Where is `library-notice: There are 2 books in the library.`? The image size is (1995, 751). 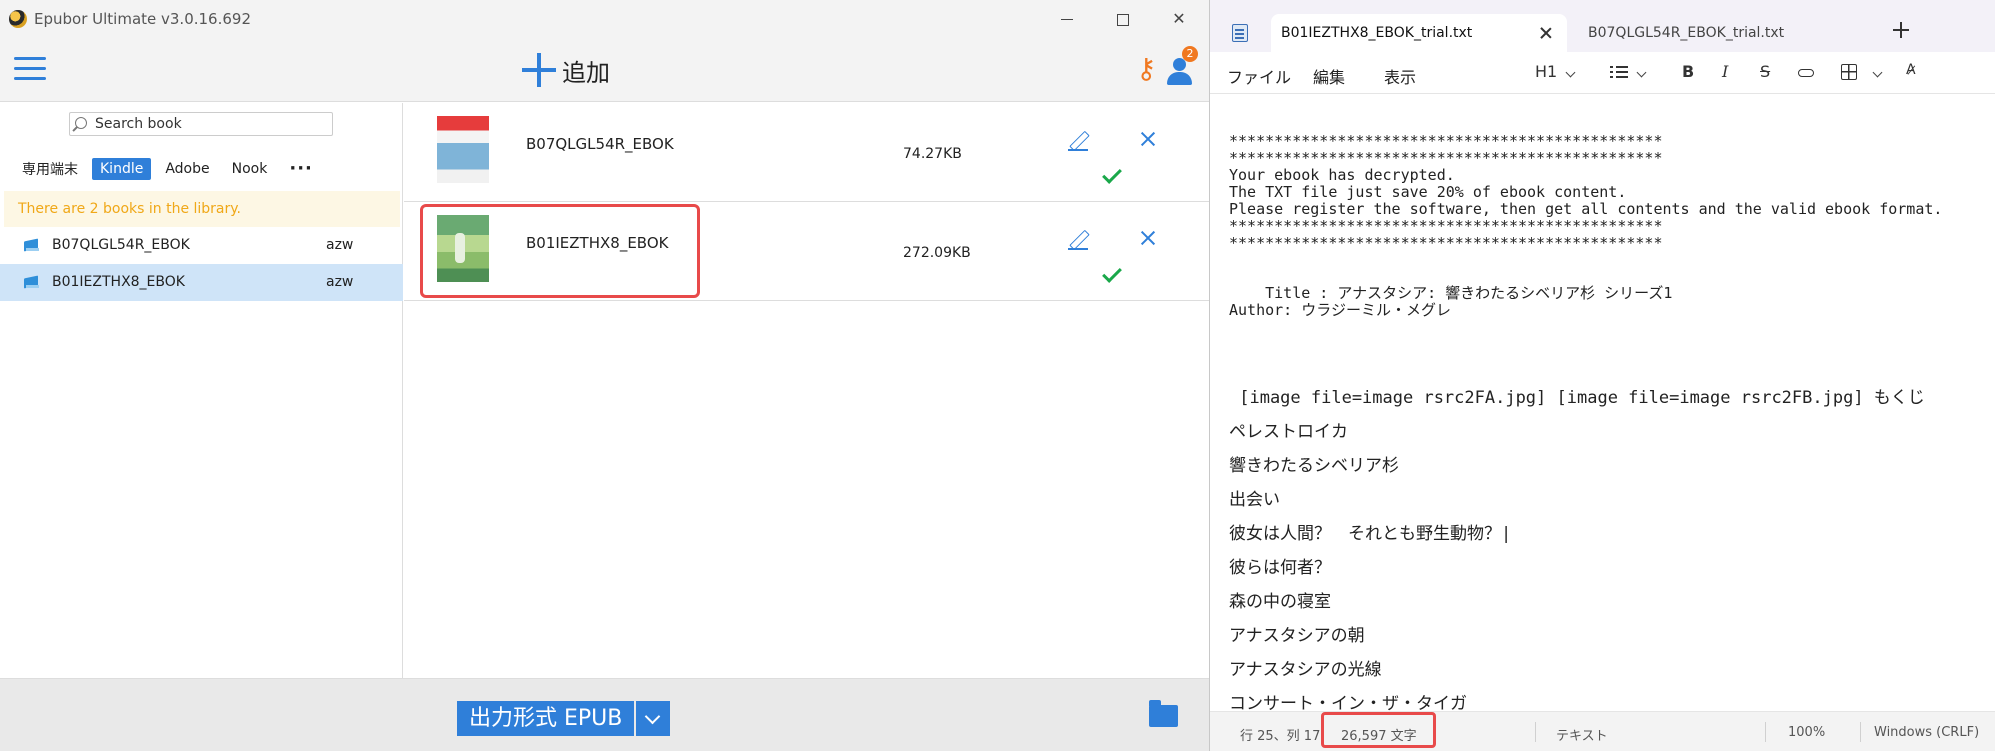
library-notice: There are 2 books in the library. is located at coordinates (202, 209).